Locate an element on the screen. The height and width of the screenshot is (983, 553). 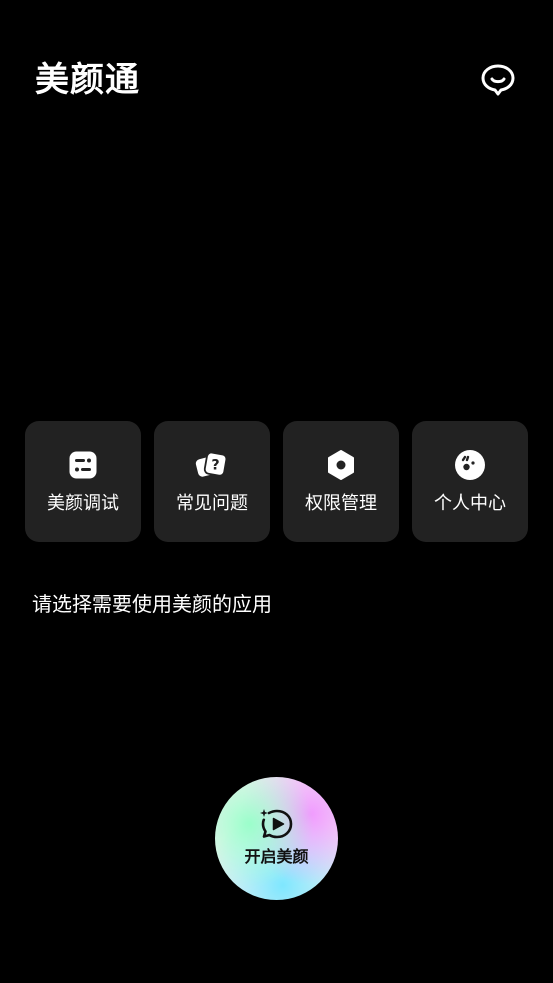
select-app-prompt: 请选择需要使用美颜的应用 is located at coordinates (152, 604).